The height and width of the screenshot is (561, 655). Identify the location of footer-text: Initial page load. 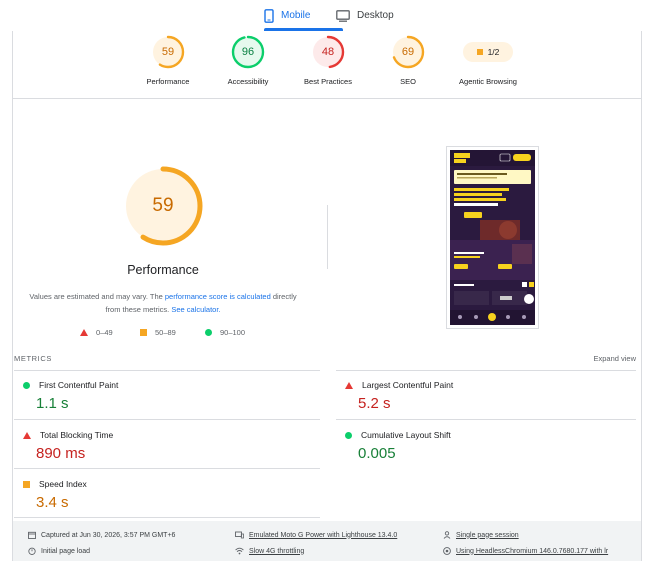
(66, 551).